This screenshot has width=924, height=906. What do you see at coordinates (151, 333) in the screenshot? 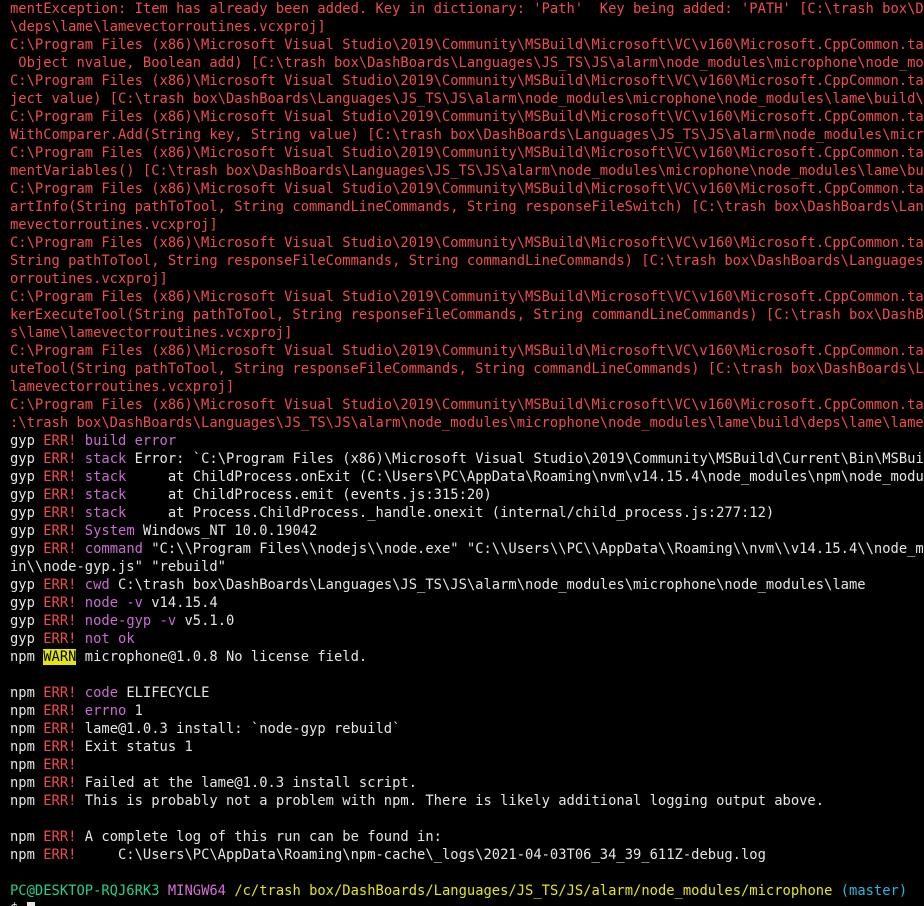
I see `msbuild-error-line: s\lame\lamevectorroutines.vcxproj]` at bounding box center [151, 333].